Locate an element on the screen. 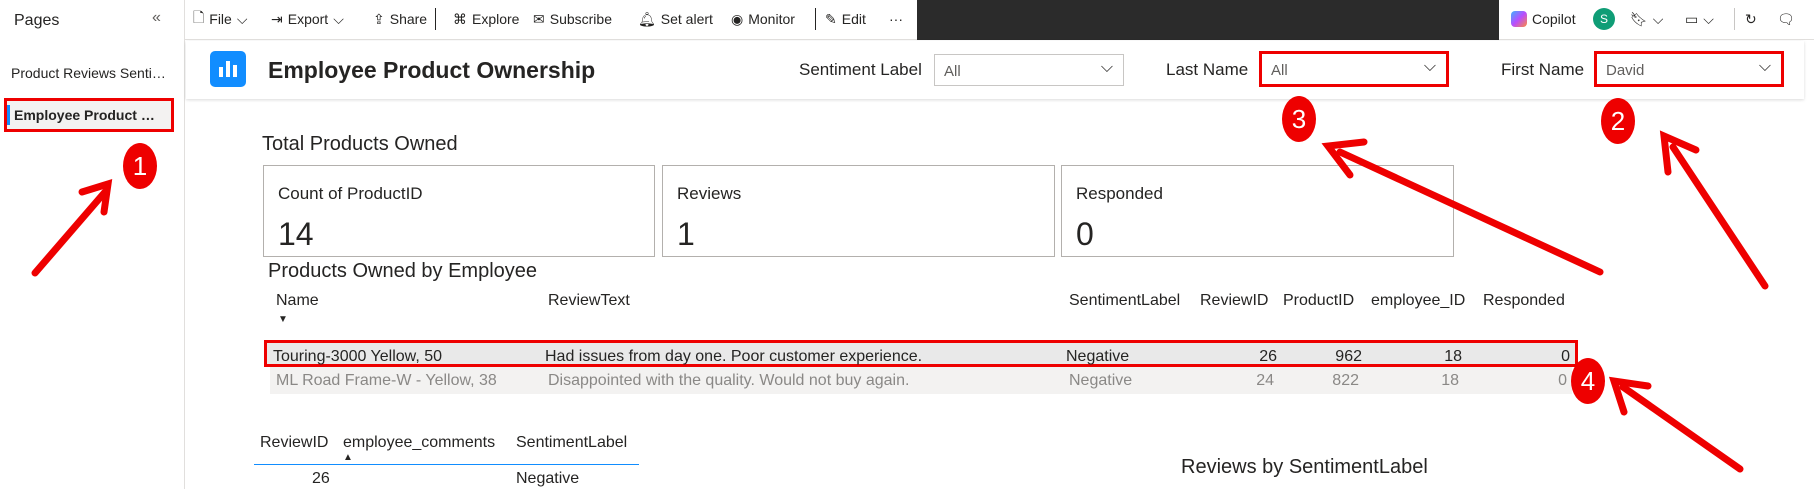 This screenshot has width=1814, height=489. column-header-sentimentlabel: SentimentLabel is located at coordinates (1124, 301).